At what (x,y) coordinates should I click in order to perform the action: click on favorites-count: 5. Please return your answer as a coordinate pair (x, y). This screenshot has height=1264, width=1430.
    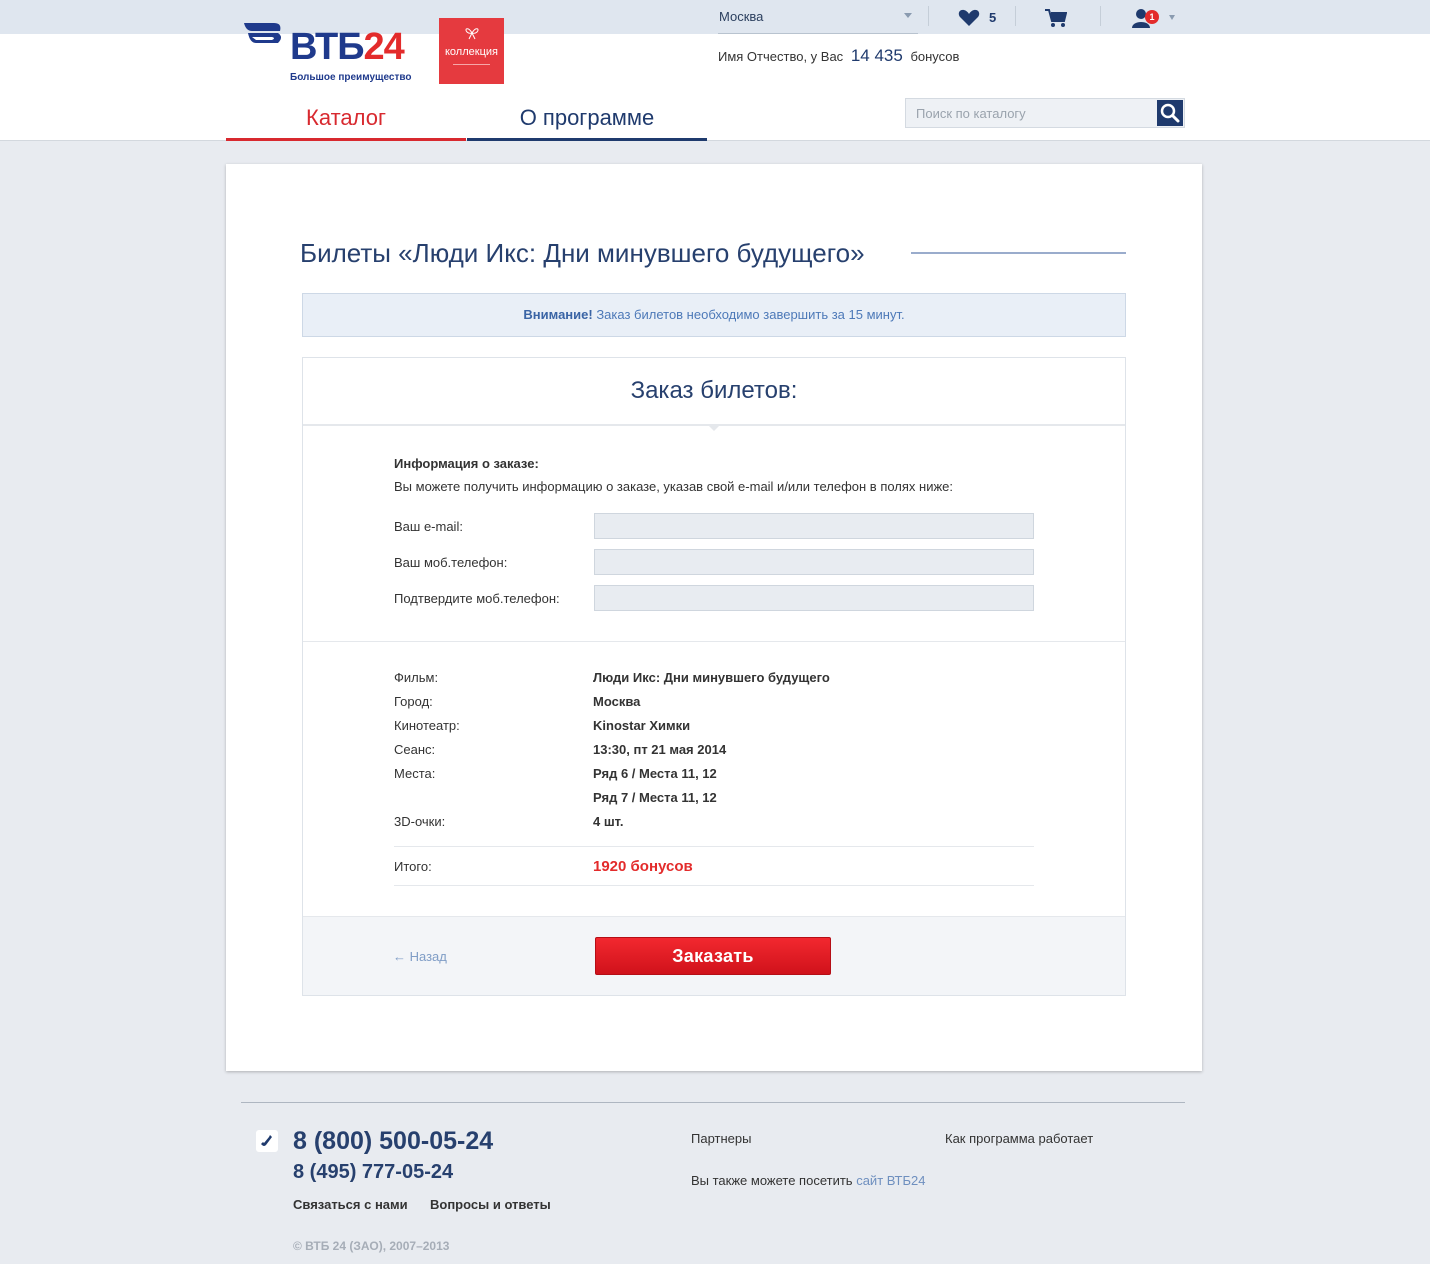
    Looking at the image, I should click on (993, 17).